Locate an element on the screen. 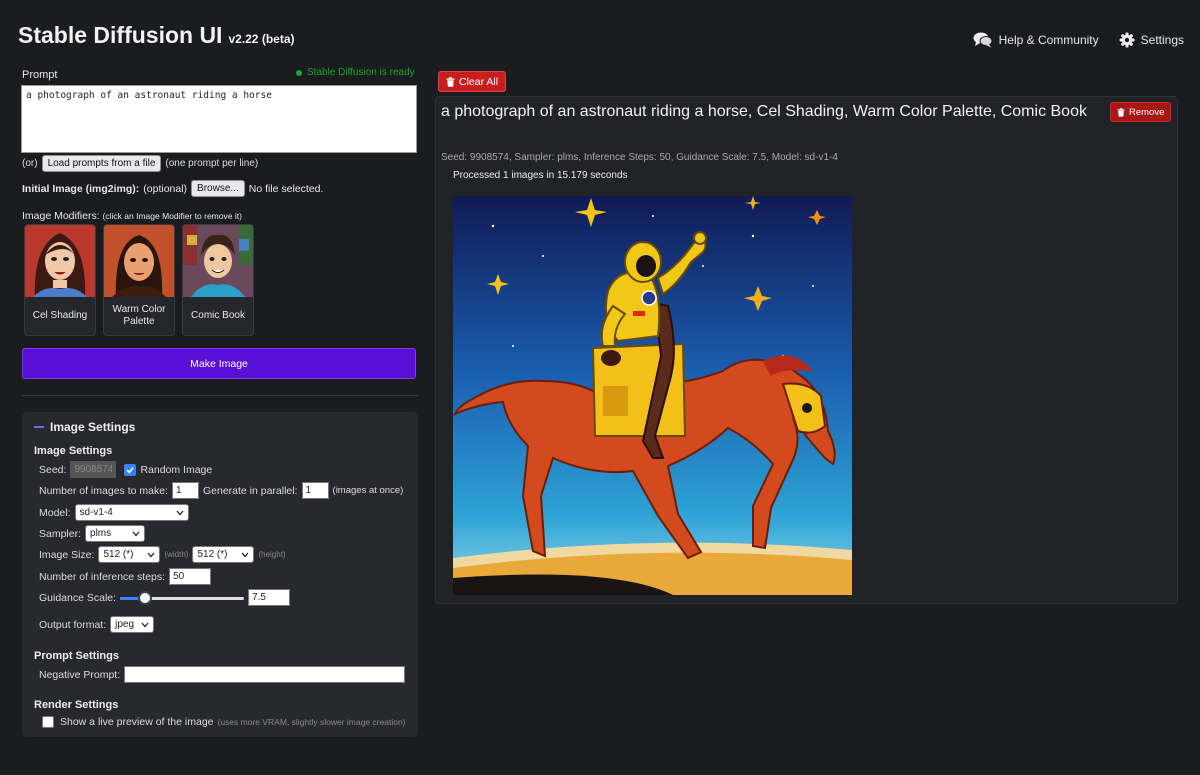 The height and width of the screenshot is (775, 1200). sampler-select-value: plms is located at coordinates (101, 533).